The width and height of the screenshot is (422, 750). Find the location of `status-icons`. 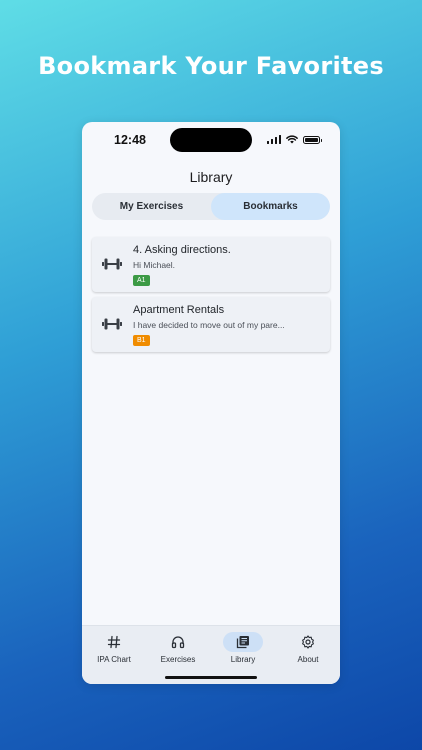

status-icons is located at coordinates (294, 139).